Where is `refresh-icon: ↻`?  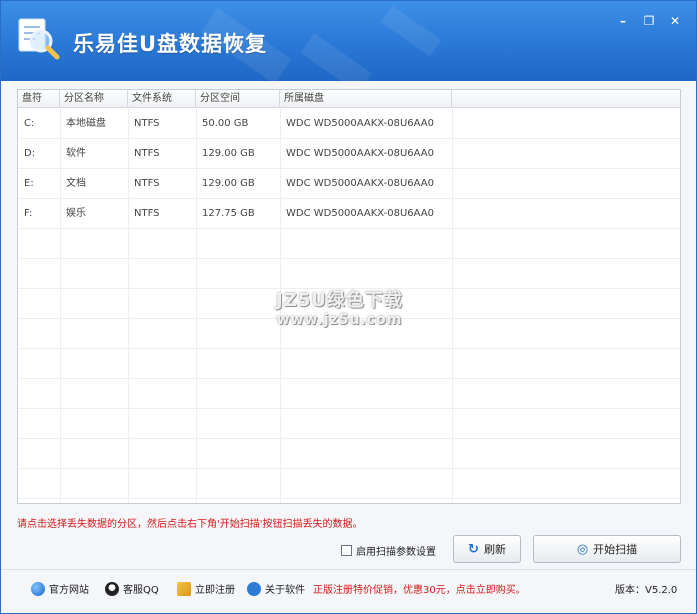 refresh-icon: ↻ is located at coordinates (473, 549).